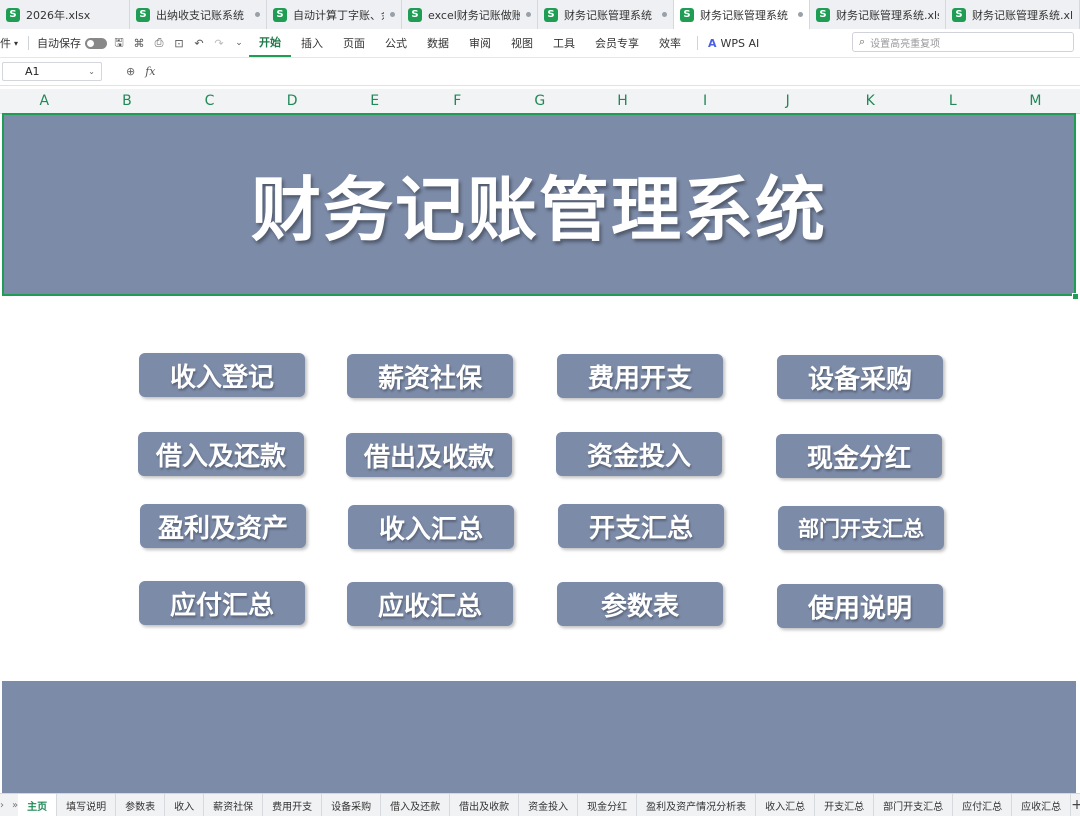 Image resolution: width=1080 pixels, height=816 pixels. What do you see at coordinates (913, 805) in the screenshot?
I see `sheet-tab-department-summary: 部门开支汇总` at bounding box center [913, 805].